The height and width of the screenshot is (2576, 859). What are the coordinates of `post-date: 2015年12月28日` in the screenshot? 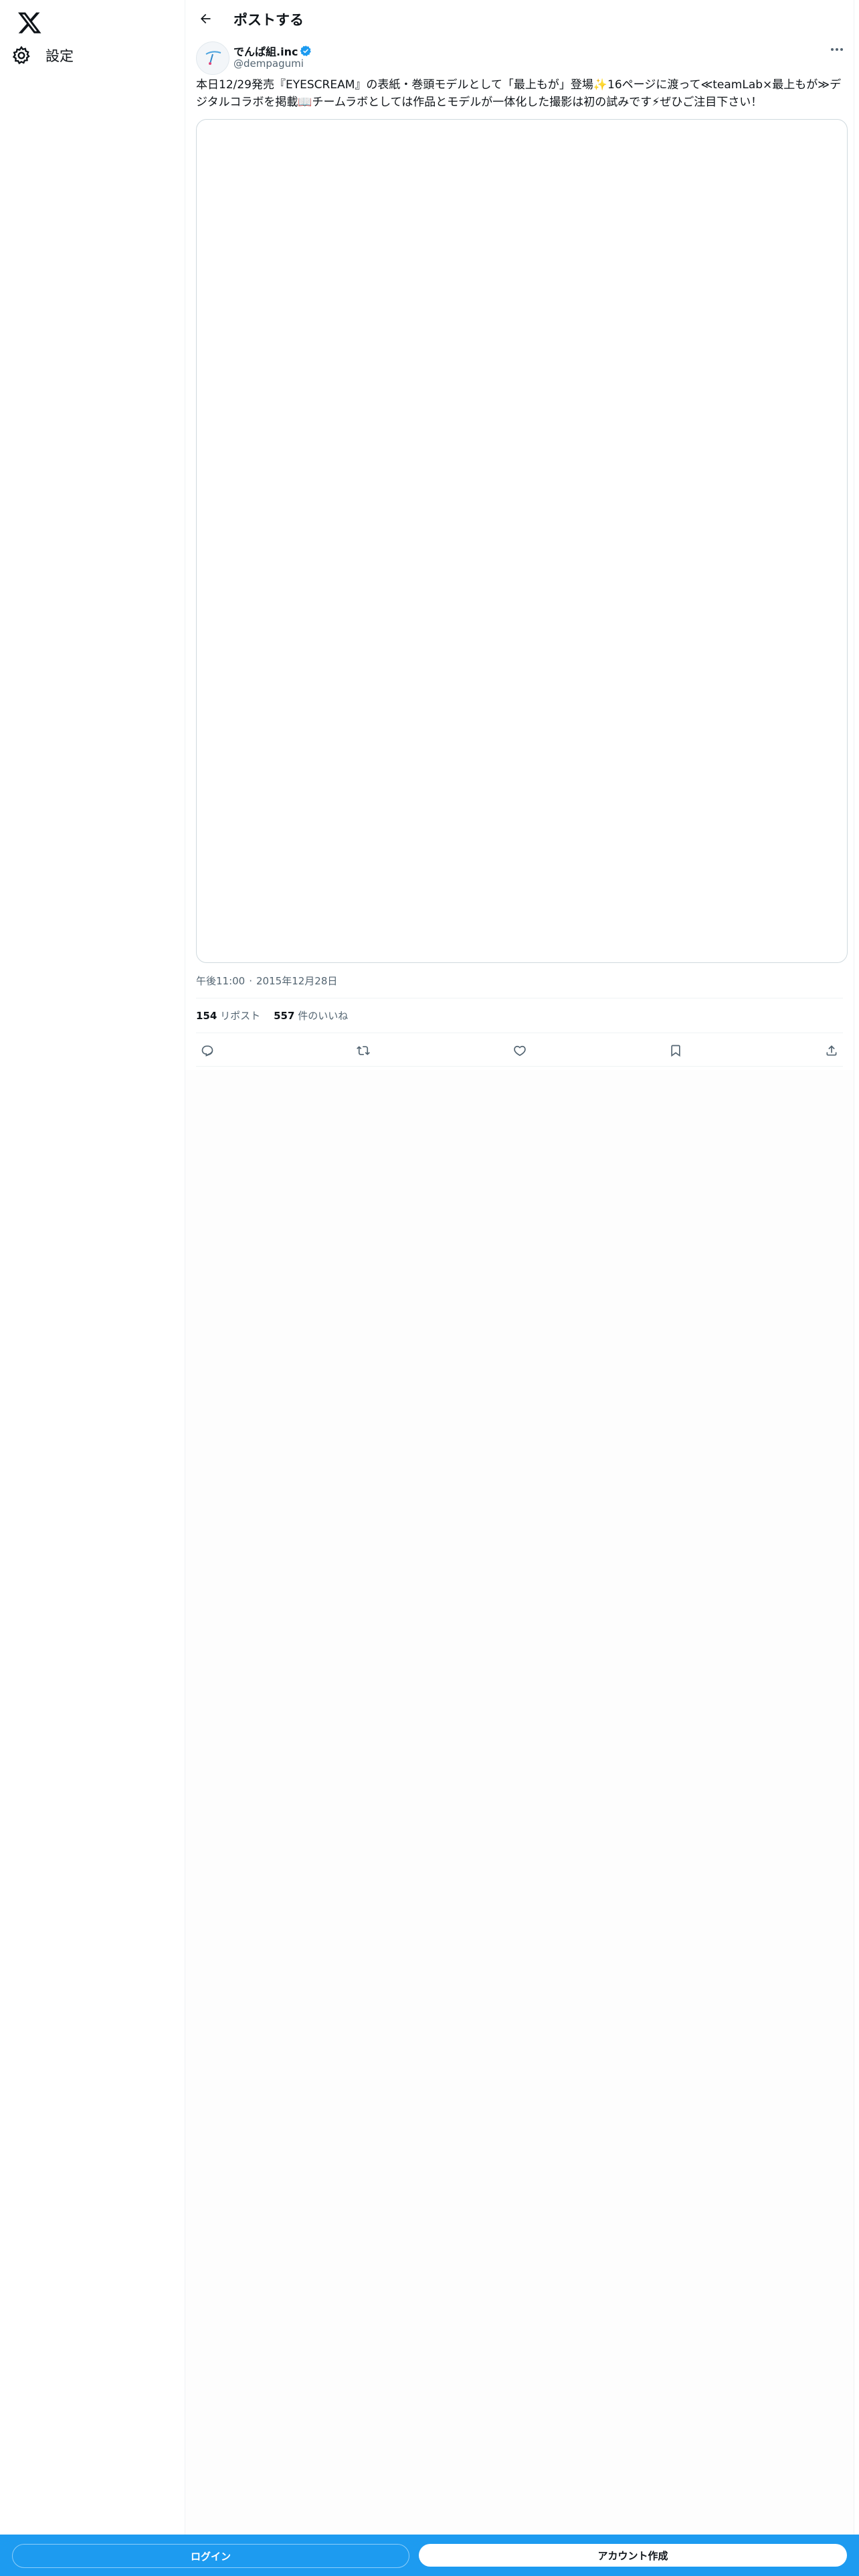 It's located at (297, 981).